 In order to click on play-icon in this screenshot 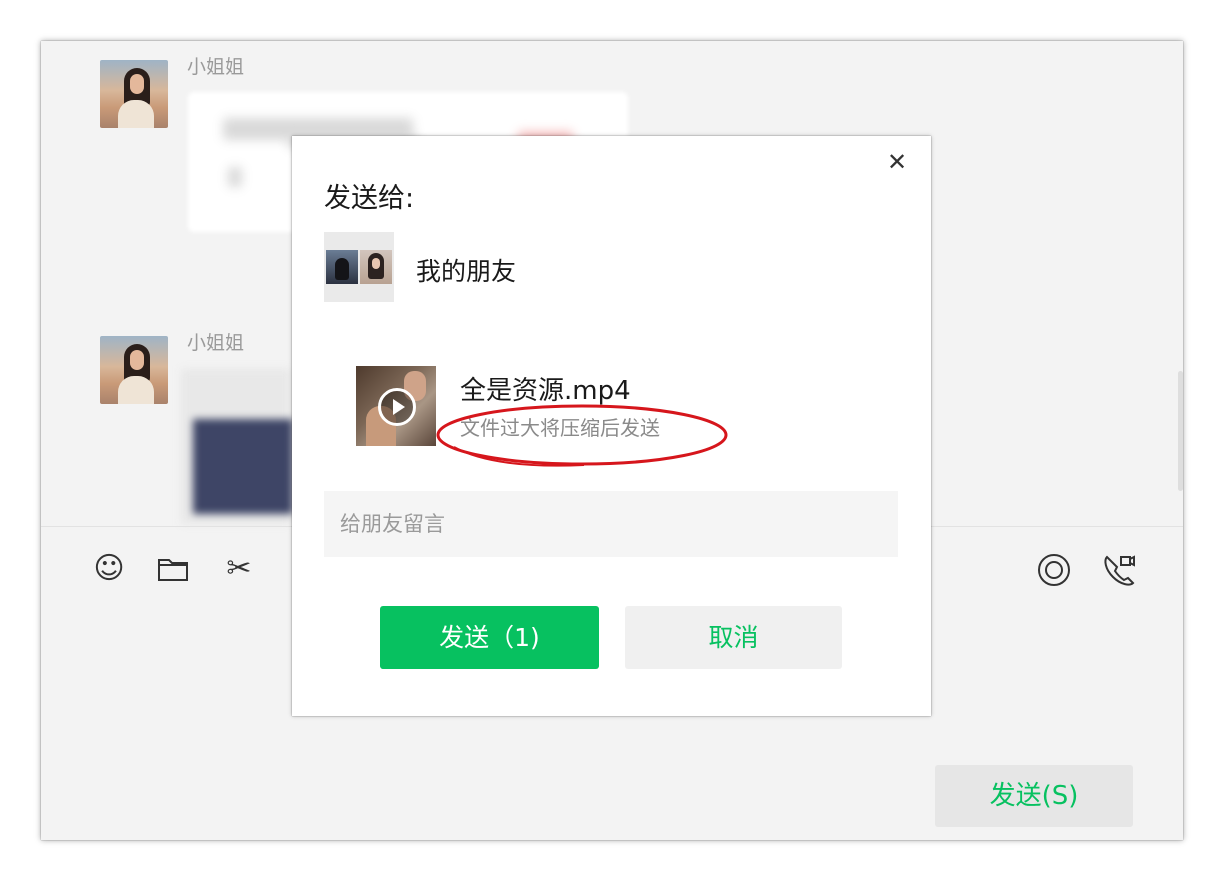, I will do `click(397, 407)`.